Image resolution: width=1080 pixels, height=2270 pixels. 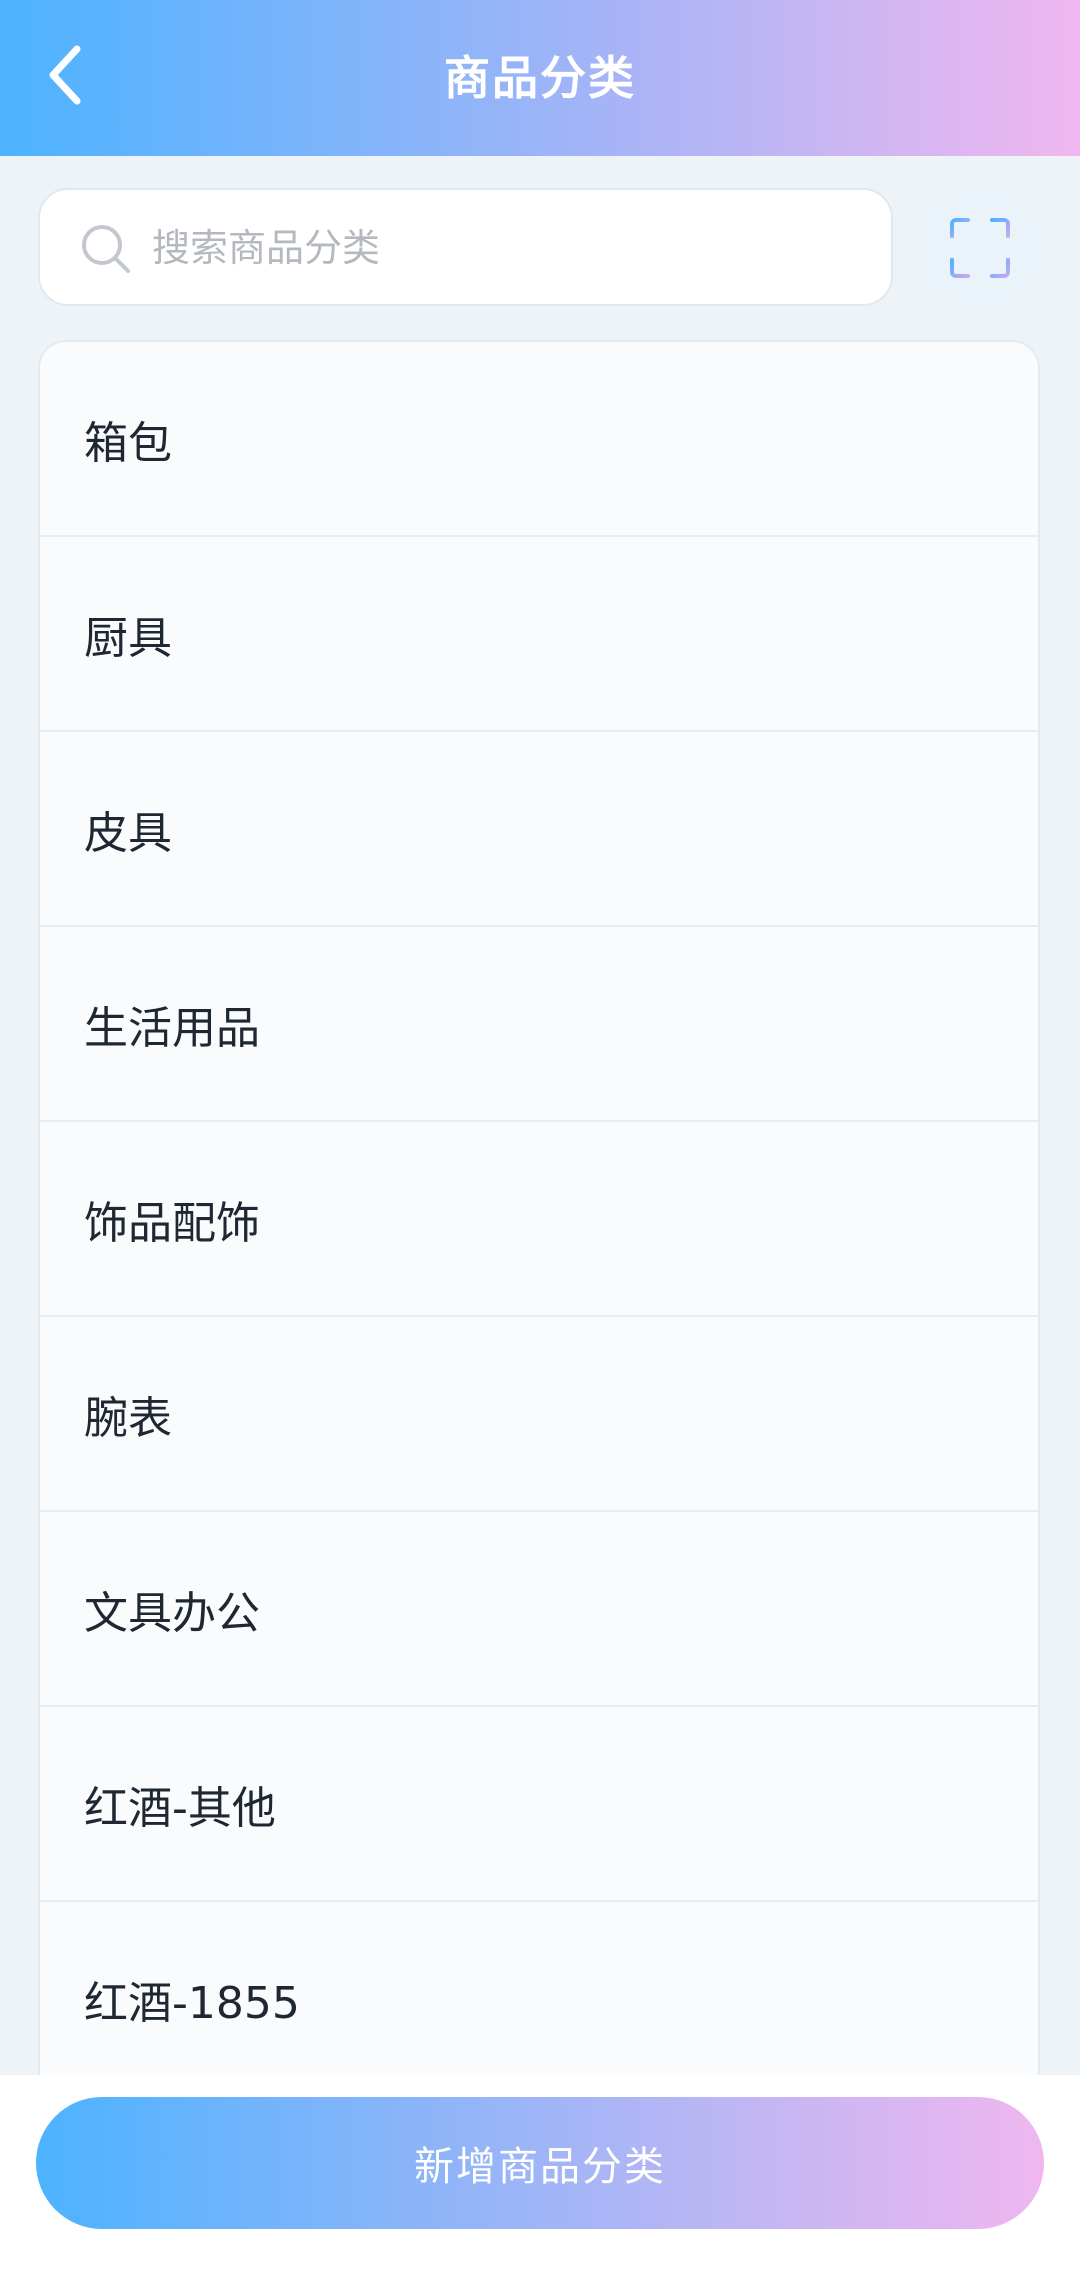 I want to click on category-label: 厨具, so click(x=128, y=638).